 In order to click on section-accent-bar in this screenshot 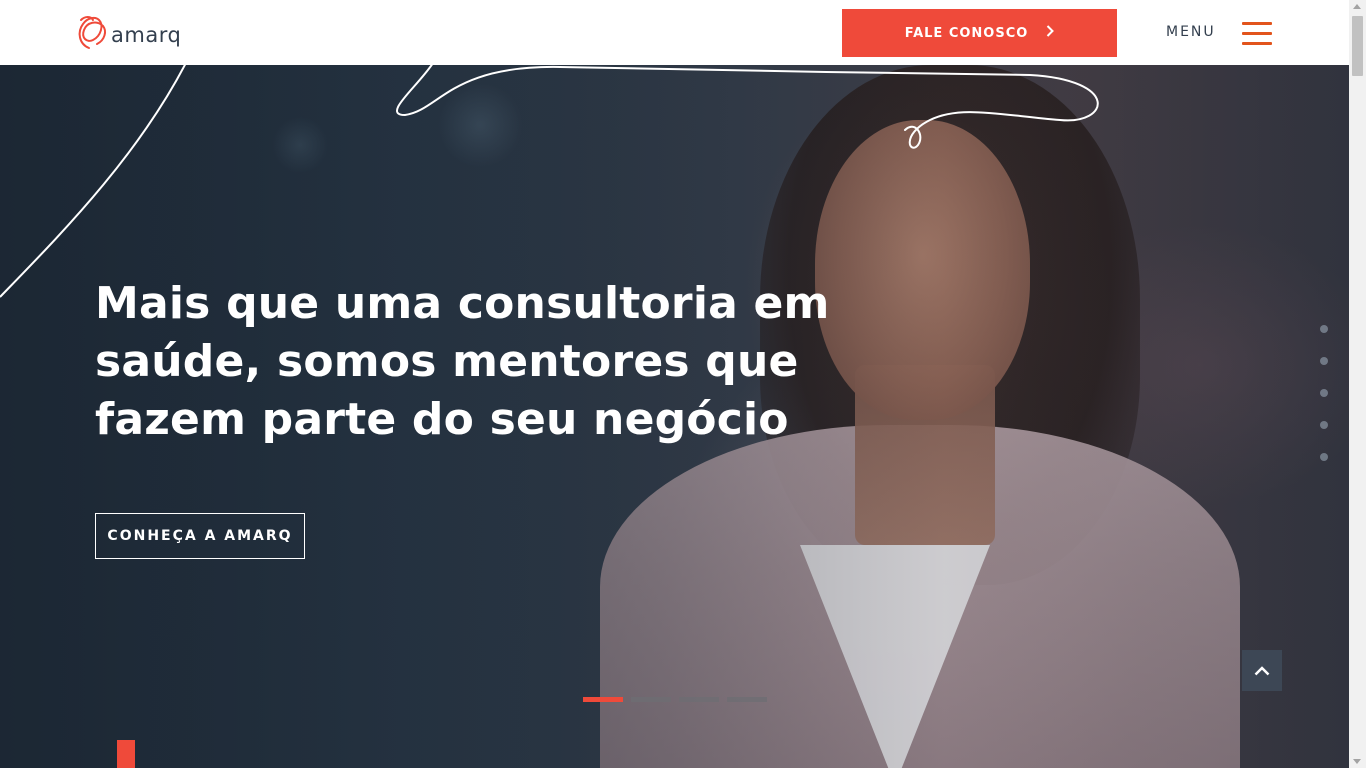, I will do `click(126, 754)`.